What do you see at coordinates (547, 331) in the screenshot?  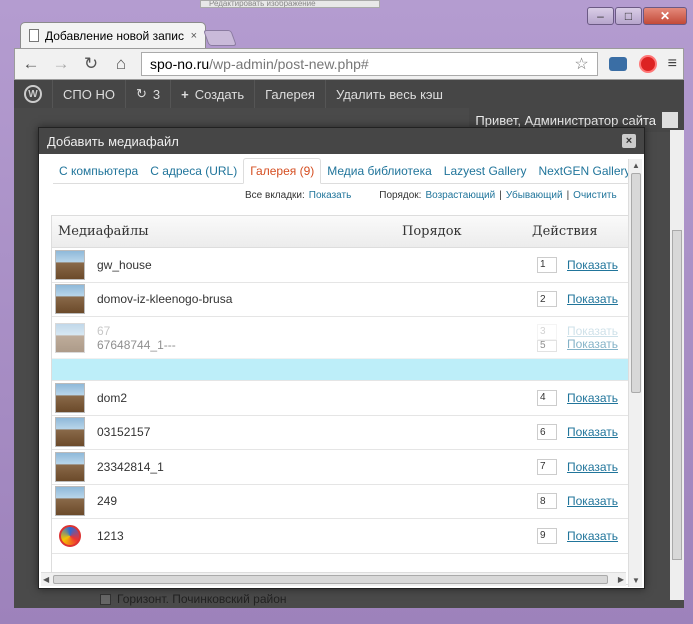 I see `order-input: 3` at bounding box center [547, 331].